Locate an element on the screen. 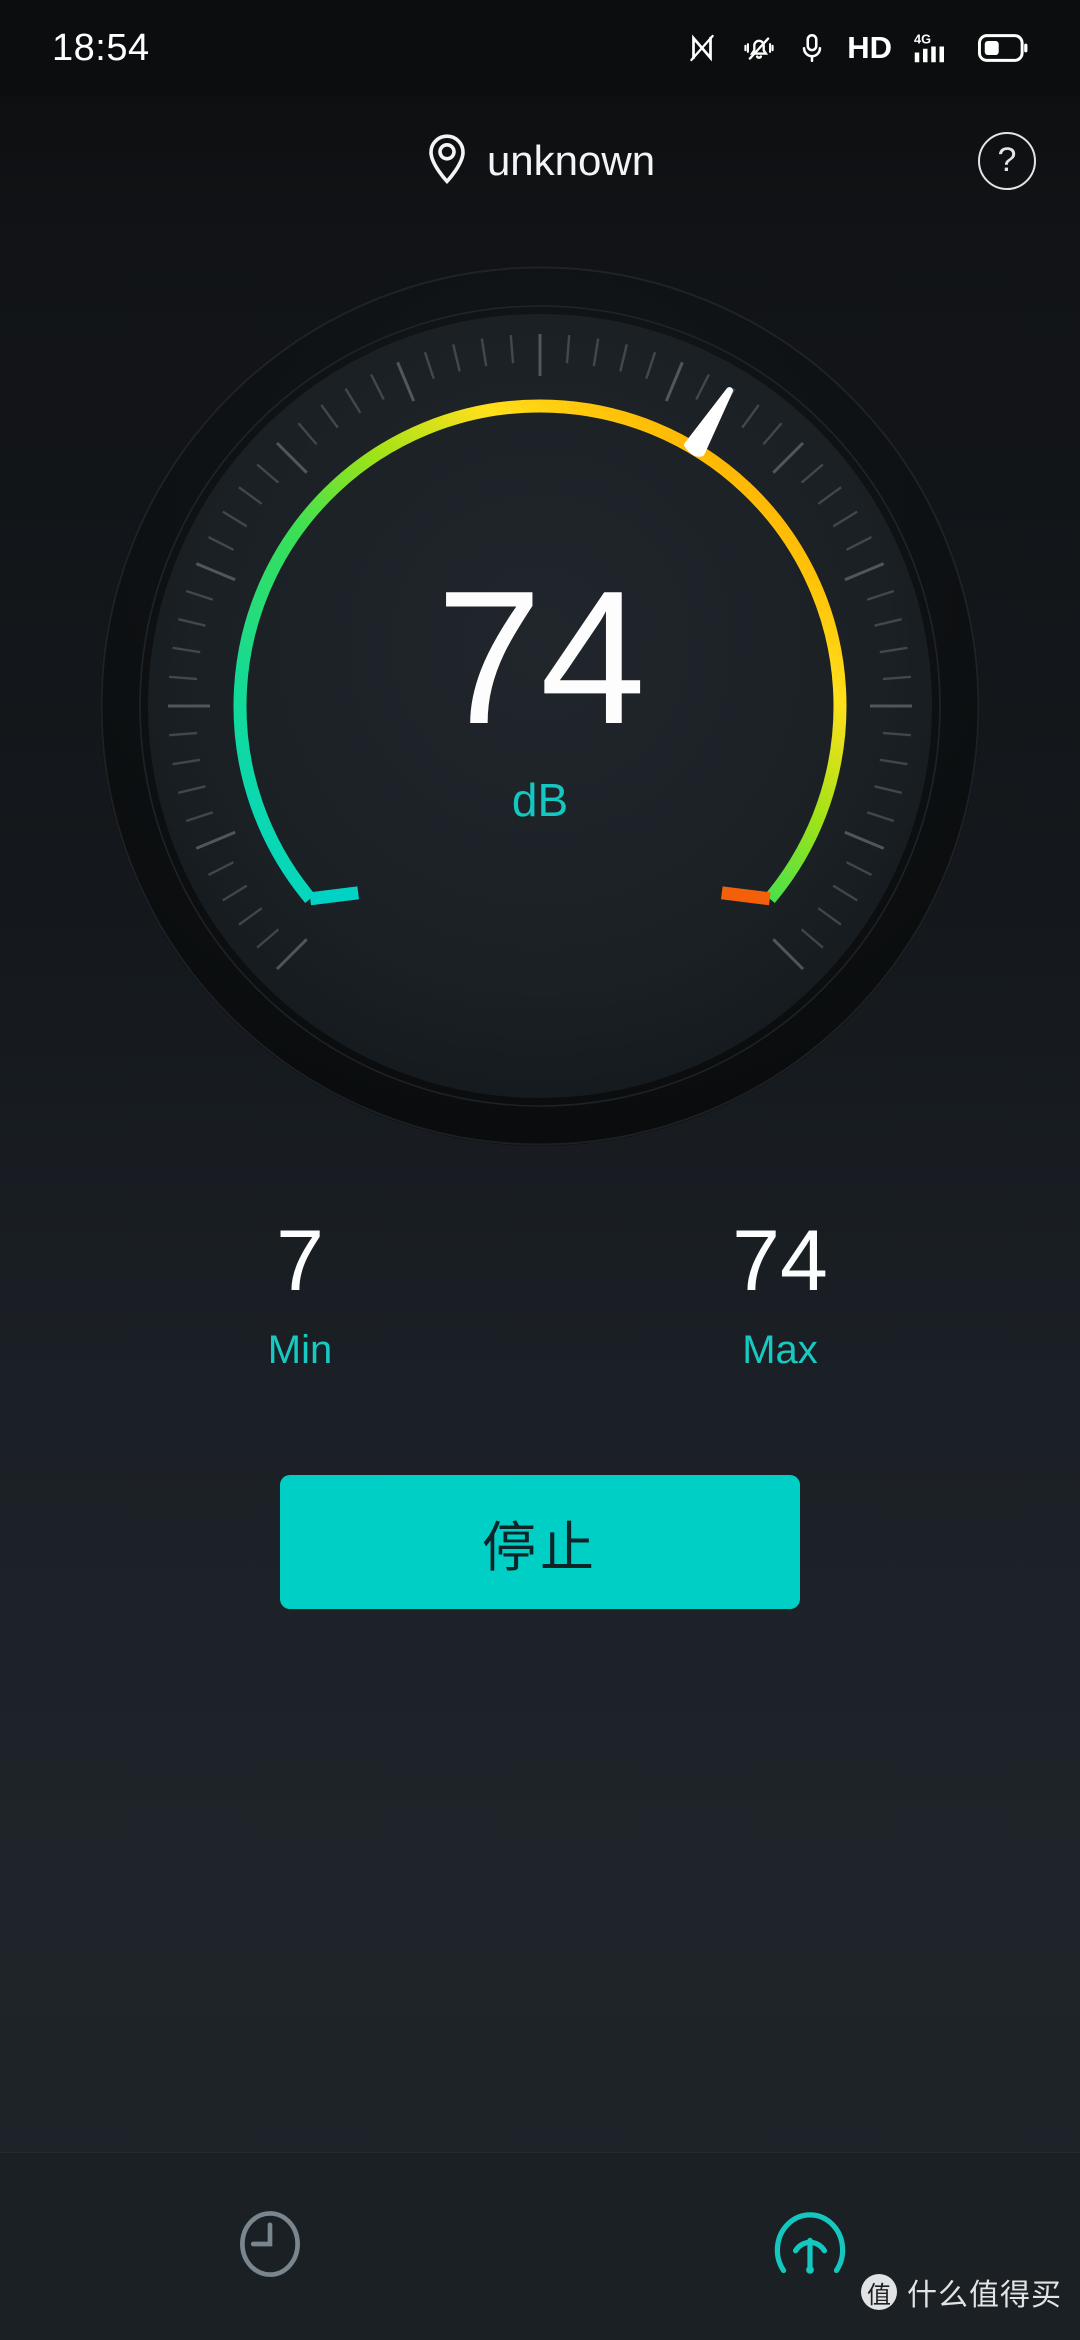  min-max-row: 7 Min 74 Max is located at coordinates (540, 1295).